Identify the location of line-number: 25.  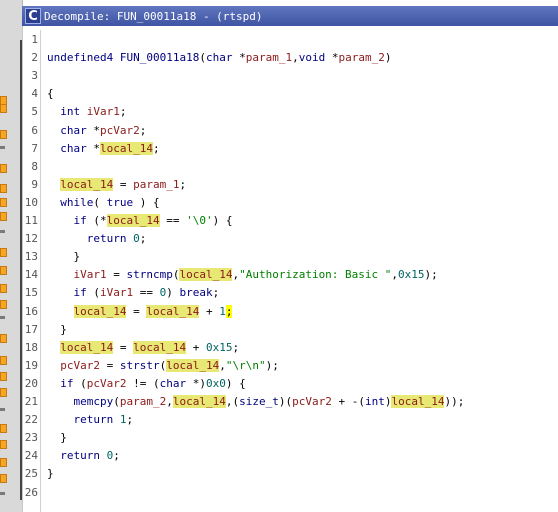
(31, 474).